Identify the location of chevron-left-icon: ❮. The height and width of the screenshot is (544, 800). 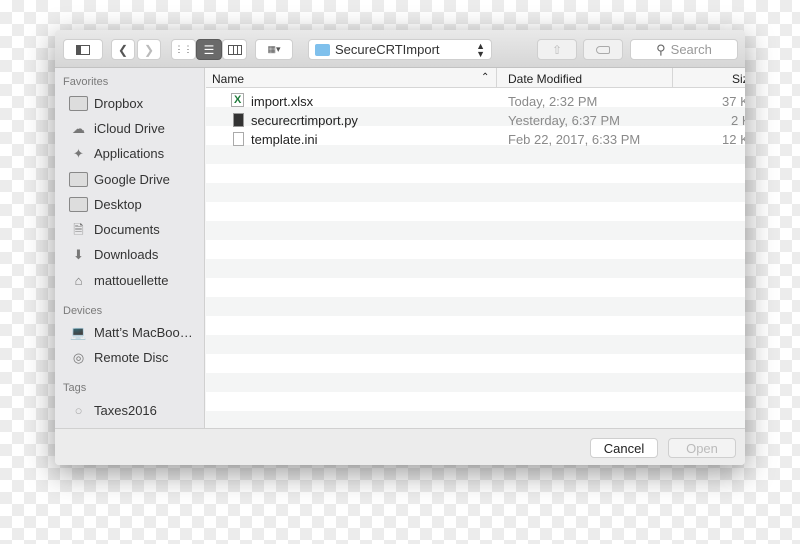
(123, 49).